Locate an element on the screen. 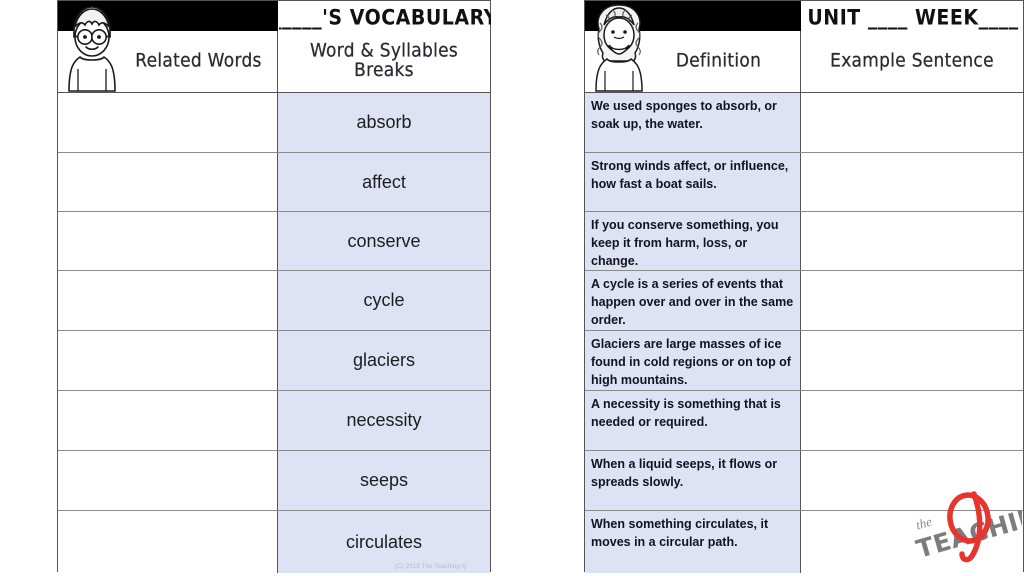 The height and width of the screenshot is (576, 1024). column-header-related-words: Related Words is located at coordinates (168, 61).